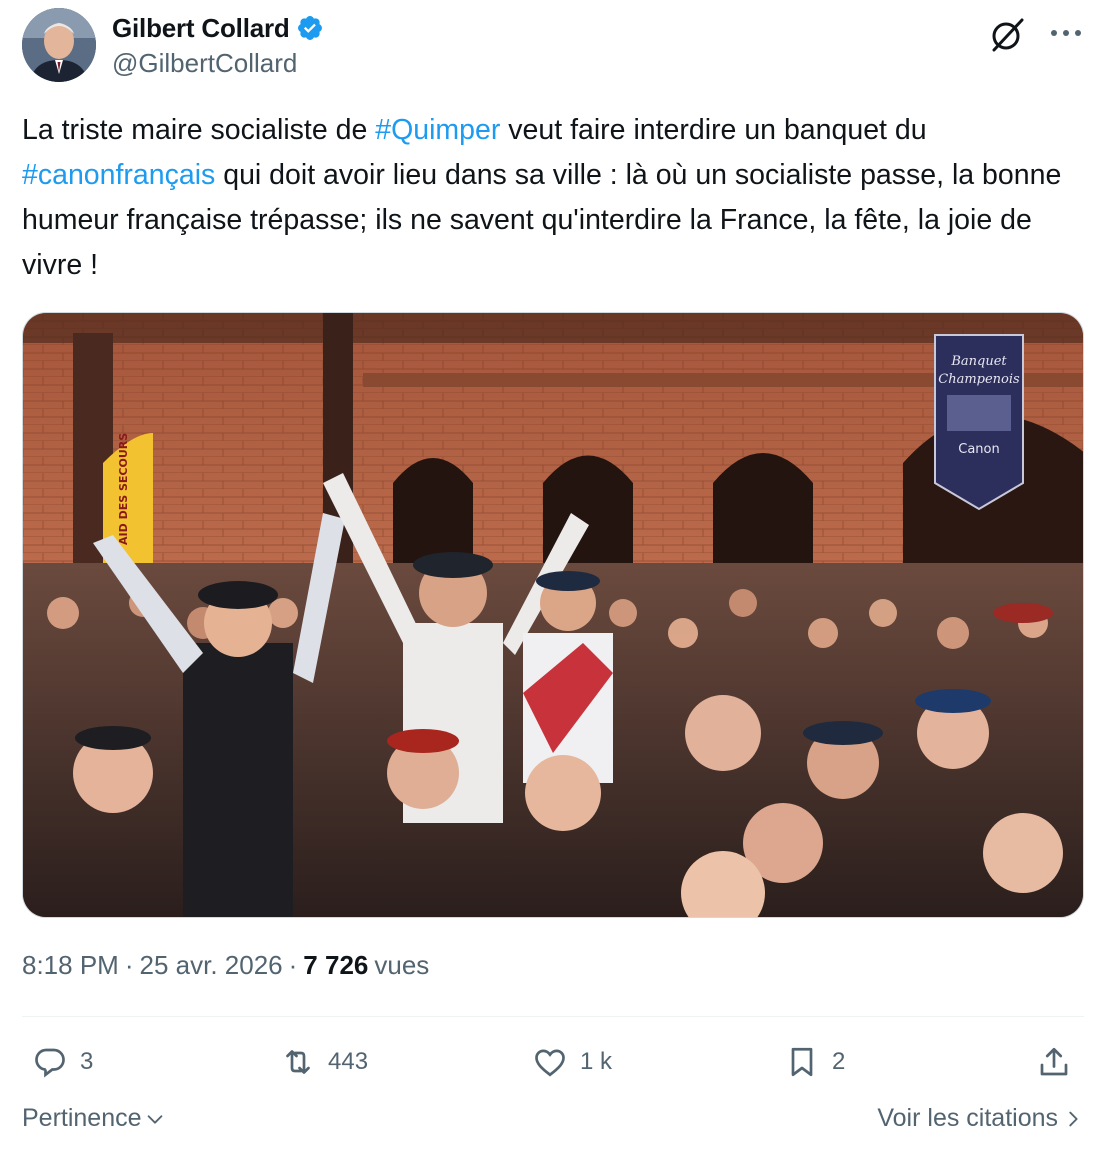 The image size is (1106, 1155). I want to click on repost-count: 443, so click(348, 1061).